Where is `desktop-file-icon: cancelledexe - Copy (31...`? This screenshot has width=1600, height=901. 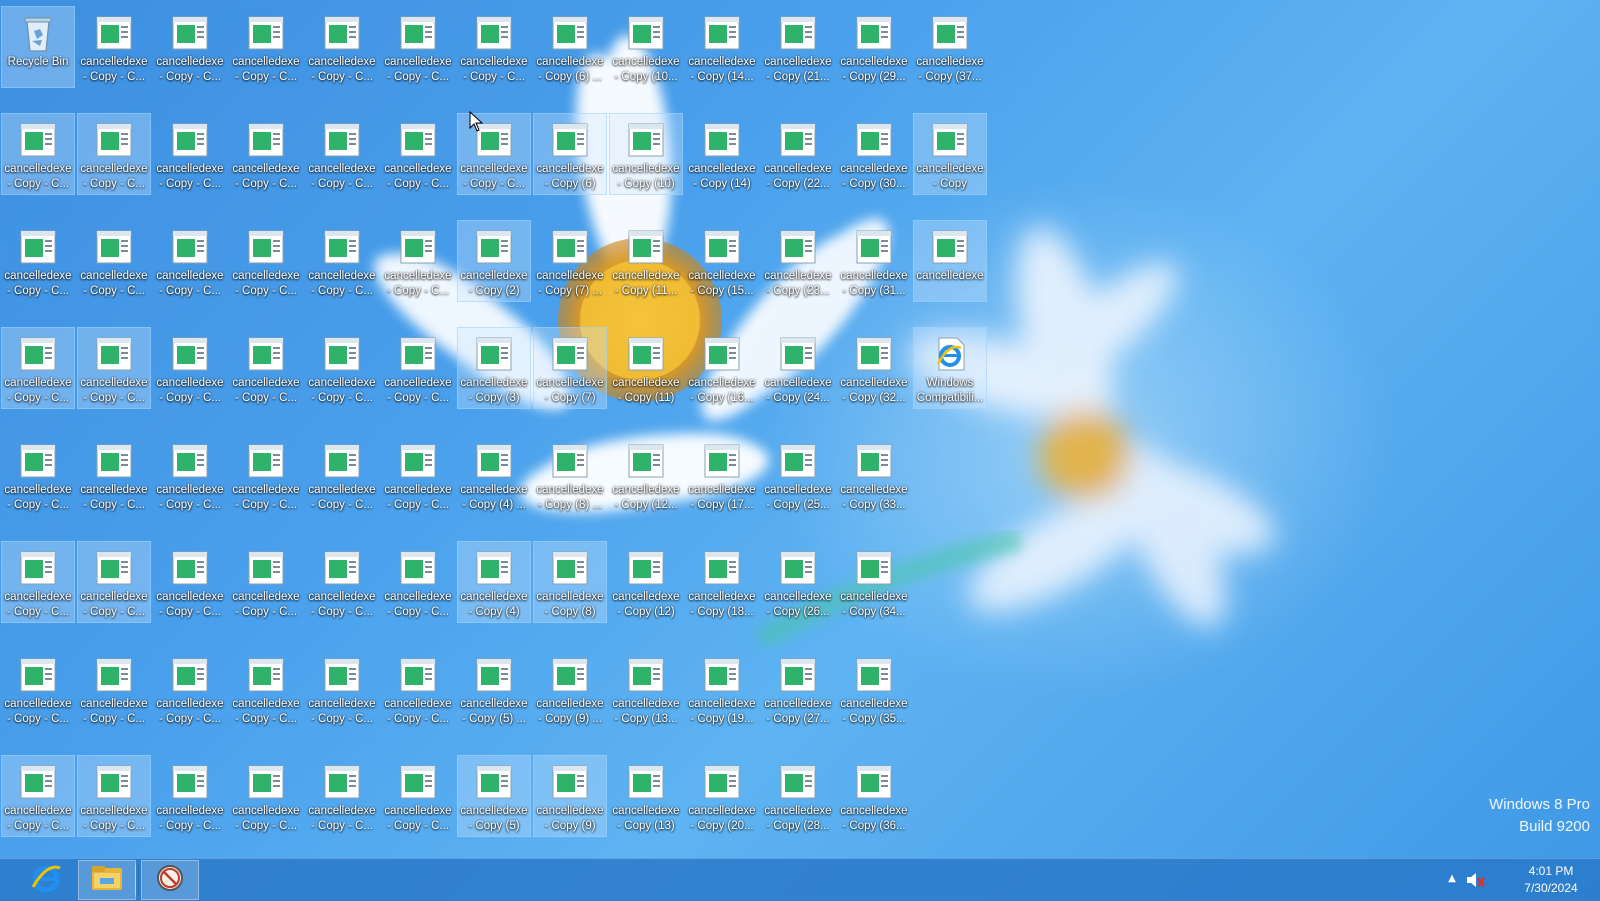
desktop-file-icon: cancelledexe - Copy (31... is located at coordinates (874, 261).